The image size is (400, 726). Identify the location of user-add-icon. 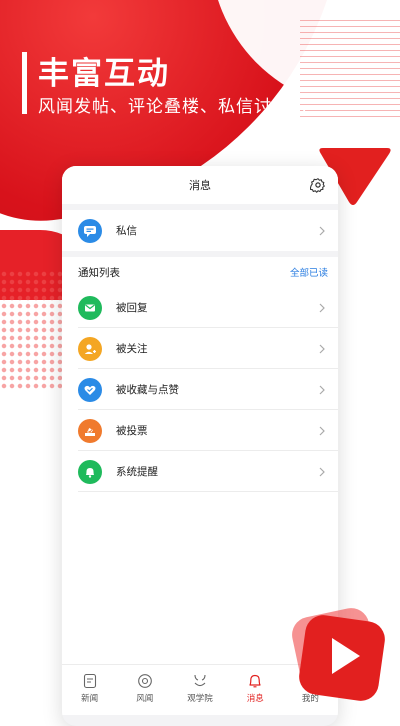
(90, 348).